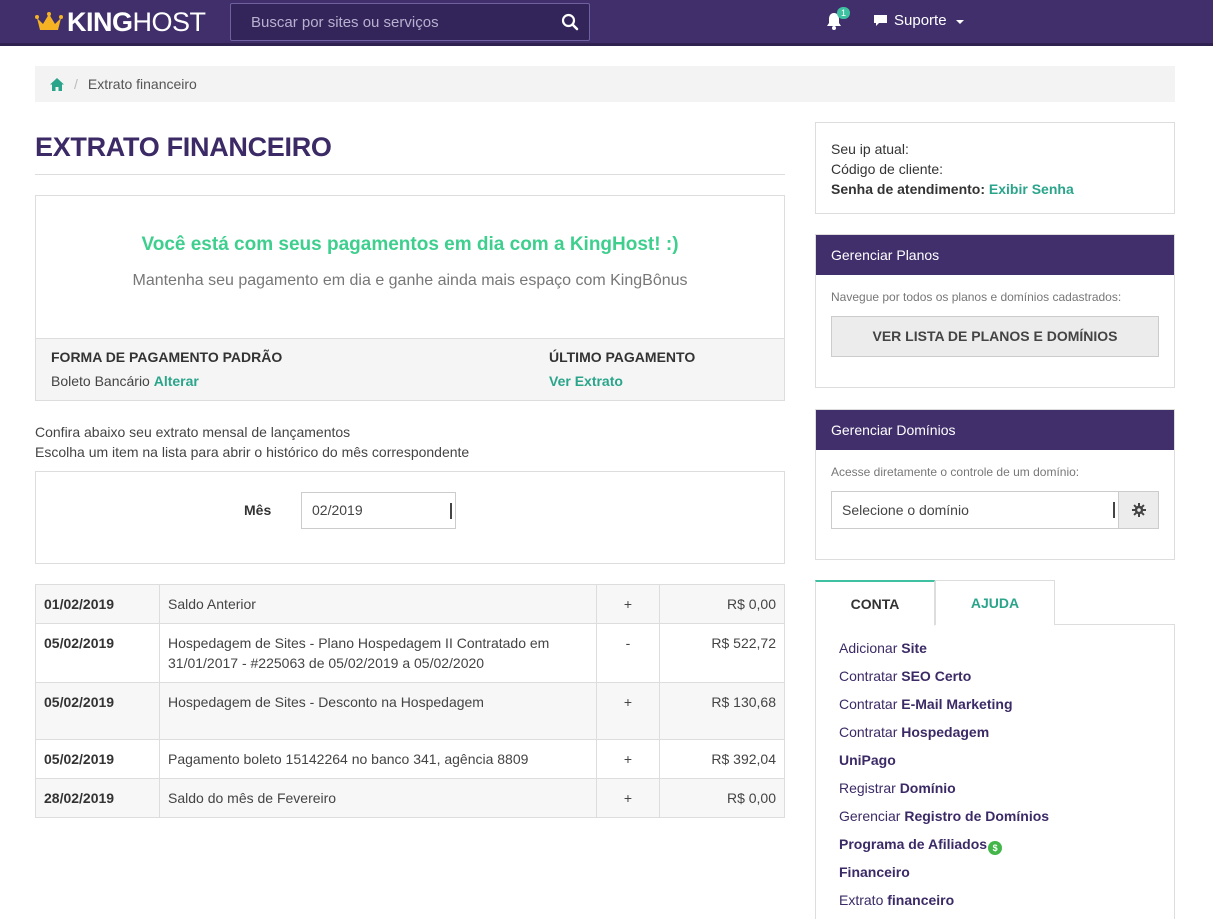 This screenshot has width=1213, height=919. I want to click on account-link-label: E-Mail Marketing, so click(957, 704).